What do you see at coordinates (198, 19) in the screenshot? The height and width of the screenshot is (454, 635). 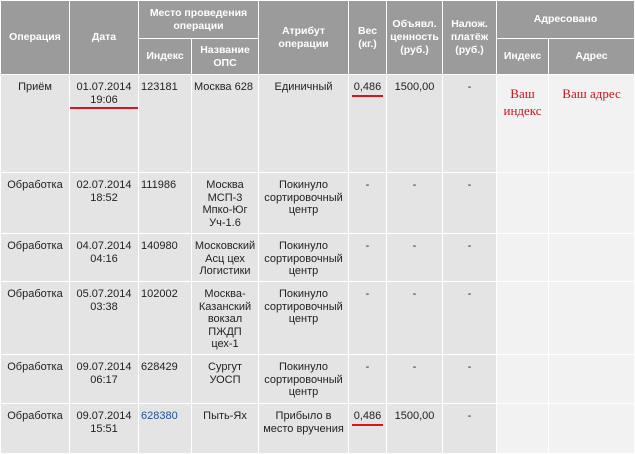 I see `header-place: Место проведения операции` at bounding box center [198, 19].